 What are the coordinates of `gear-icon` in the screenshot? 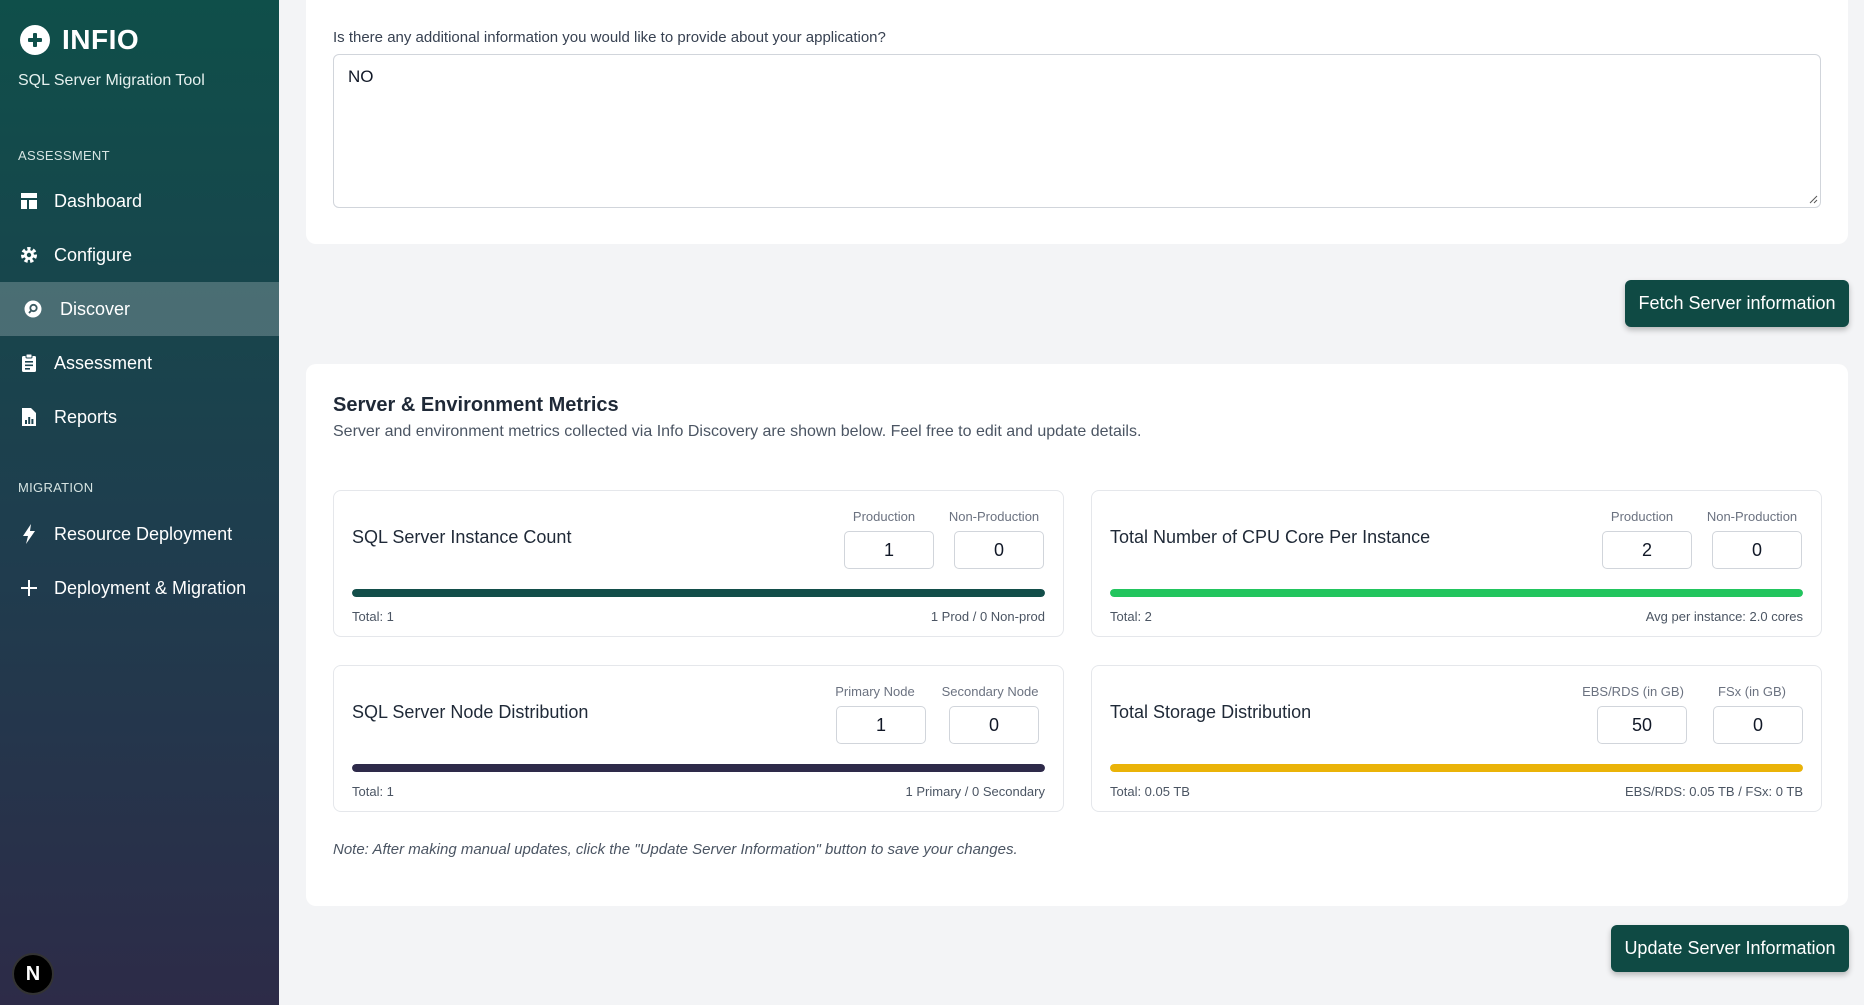 It's located at (29, 255).